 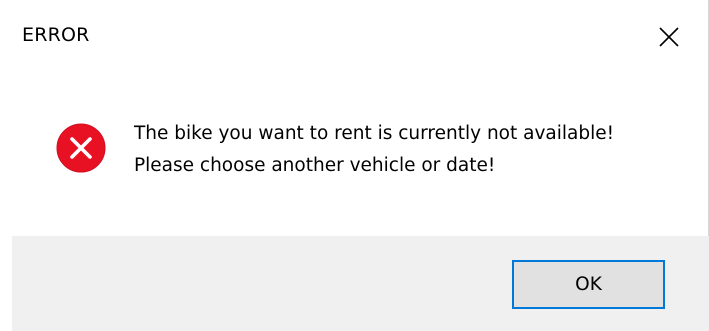 I want to click on ok-button: OK, so click(x=588, y=284).